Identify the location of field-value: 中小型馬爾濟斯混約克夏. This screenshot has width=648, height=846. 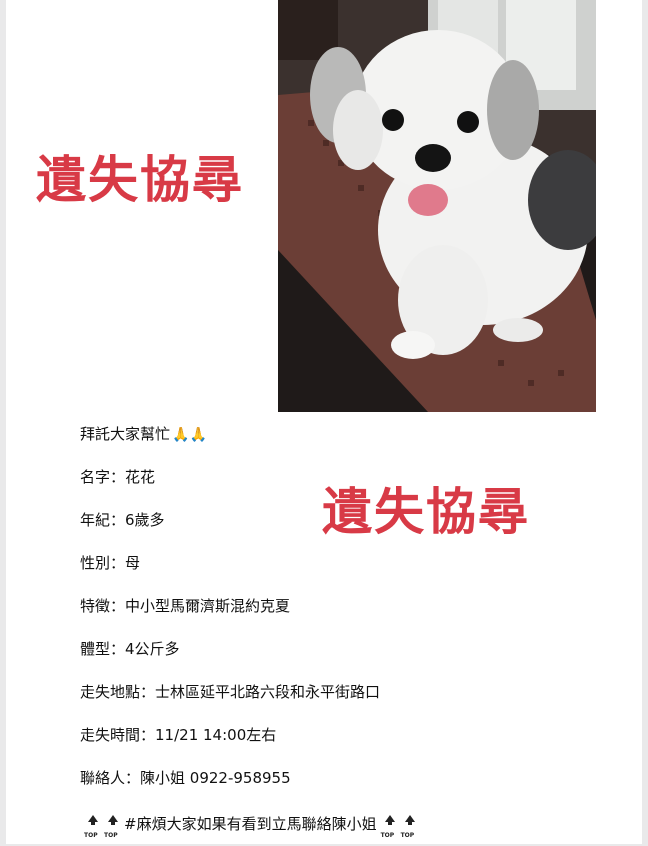
(208, 606).